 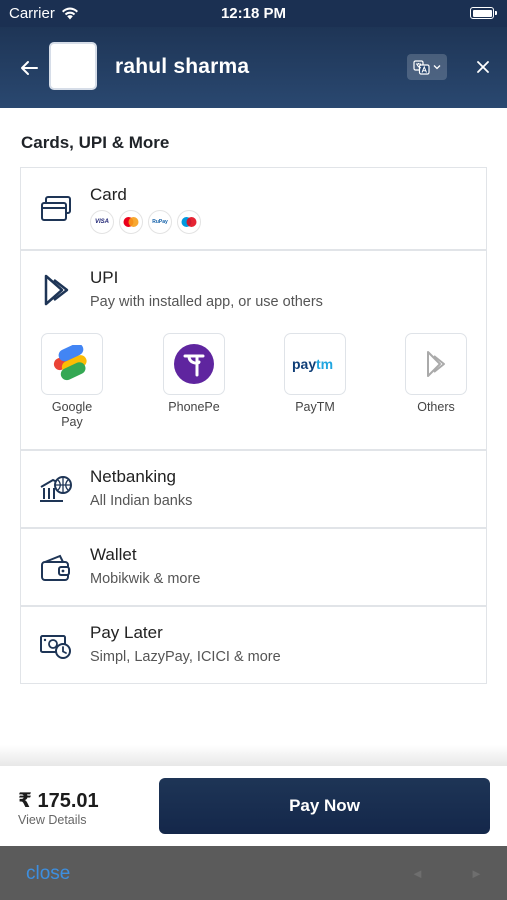 I want to click on card-icon, so click(x=56, y=209).